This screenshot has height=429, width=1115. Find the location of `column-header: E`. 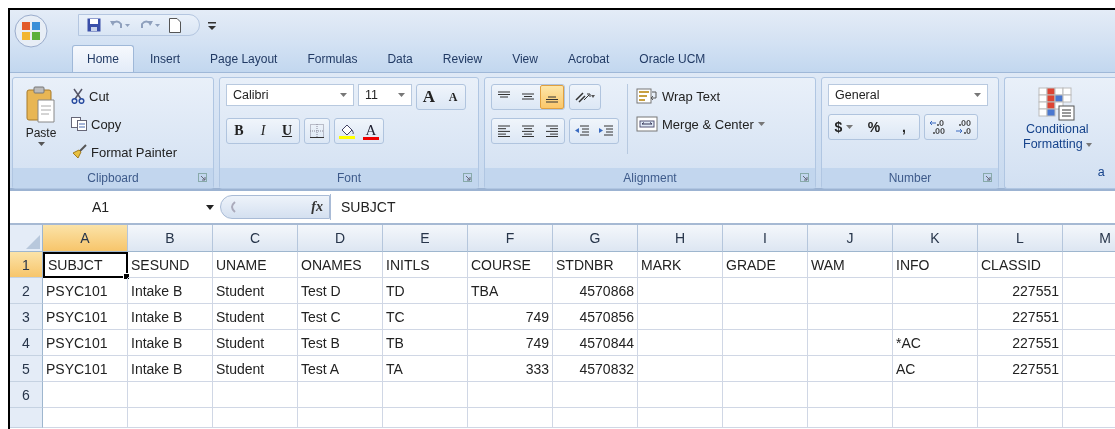

column-header: E is located at coordinates (425, 238).